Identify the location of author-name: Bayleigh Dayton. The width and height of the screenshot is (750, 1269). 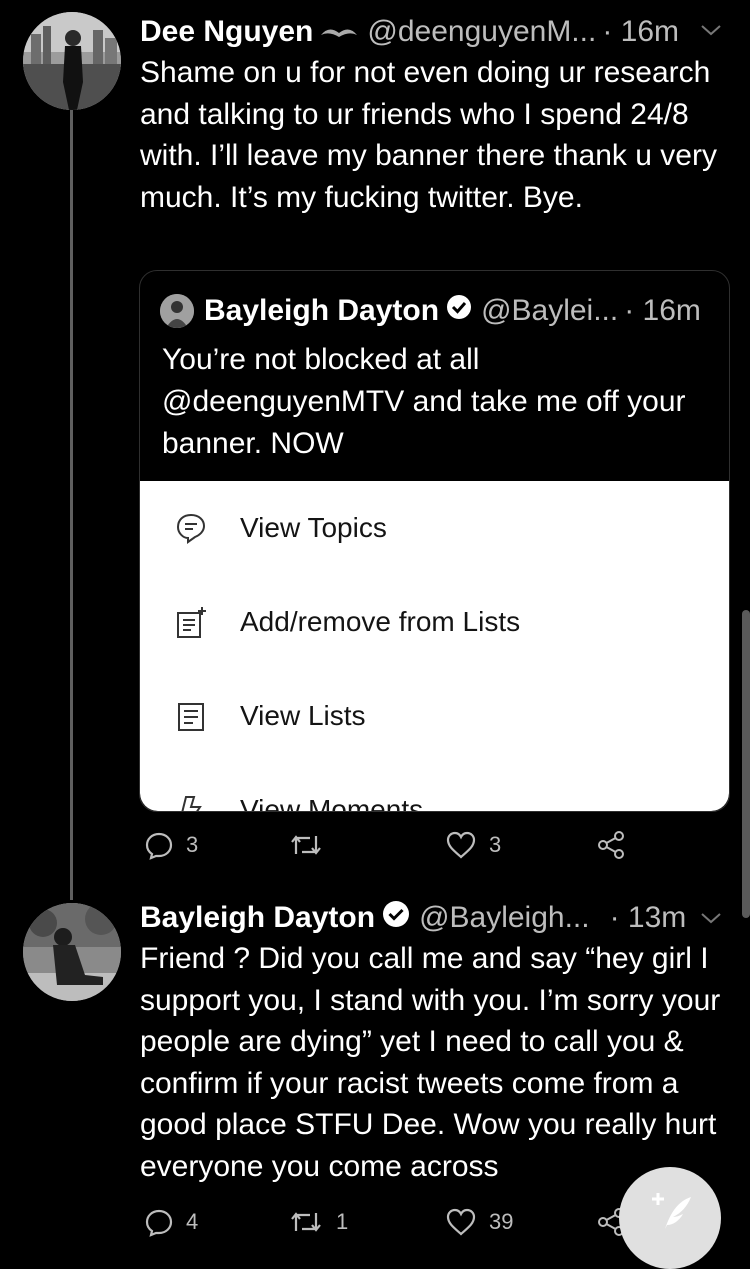
(257, 918).